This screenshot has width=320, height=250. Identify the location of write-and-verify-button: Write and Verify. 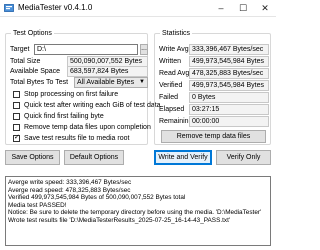
(183, 157).